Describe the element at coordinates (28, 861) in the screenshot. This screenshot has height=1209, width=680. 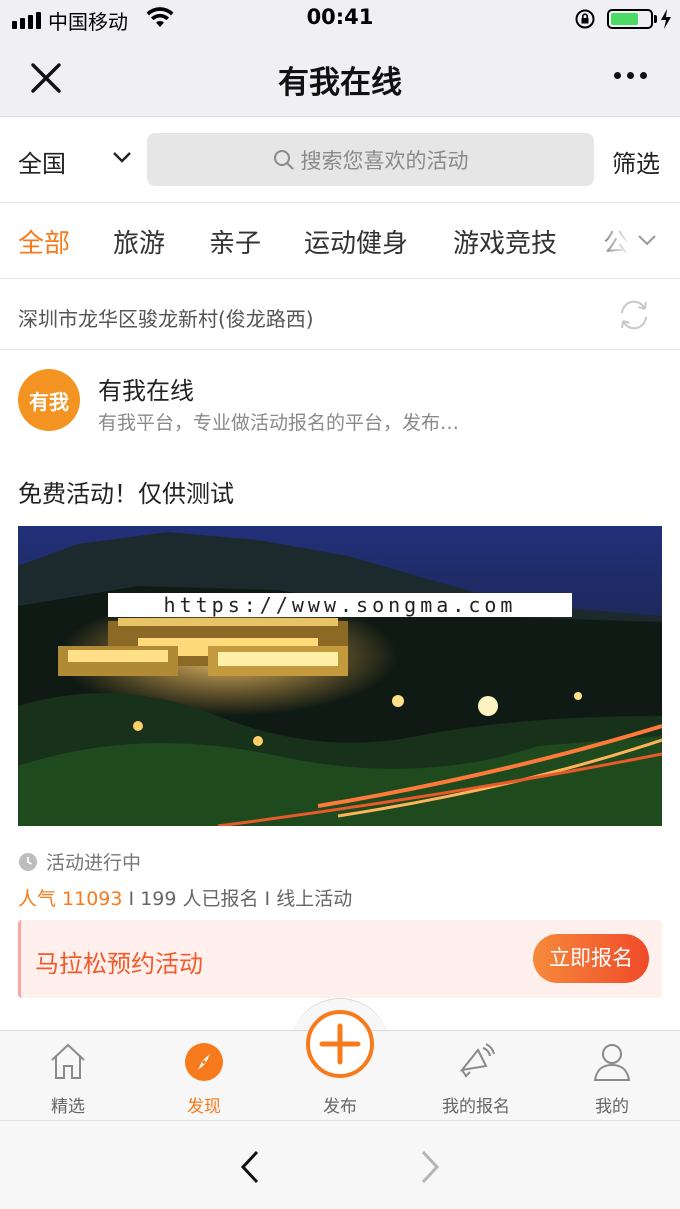
I see `clock-icon` at that location.